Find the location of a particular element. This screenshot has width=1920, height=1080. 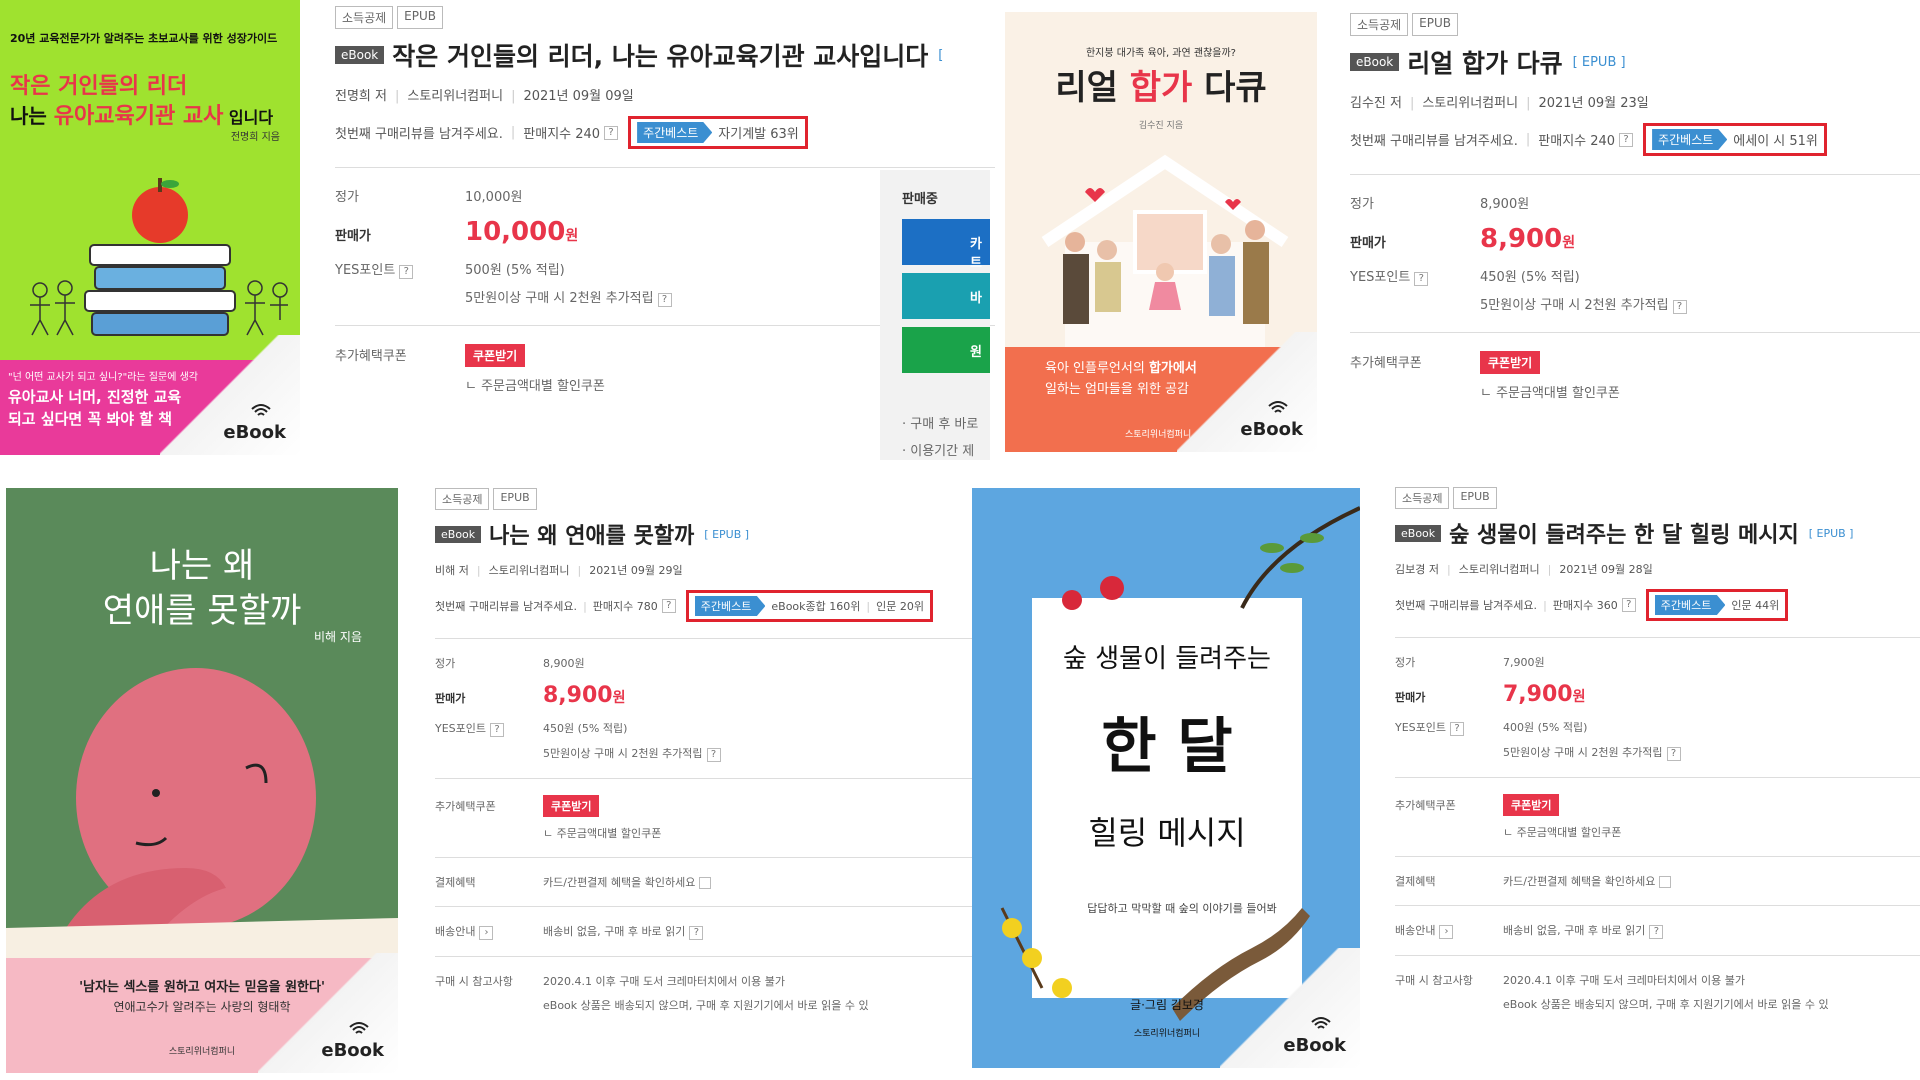

list-price-row: 정가 7,900원 is located at coordinates (1470, 662).